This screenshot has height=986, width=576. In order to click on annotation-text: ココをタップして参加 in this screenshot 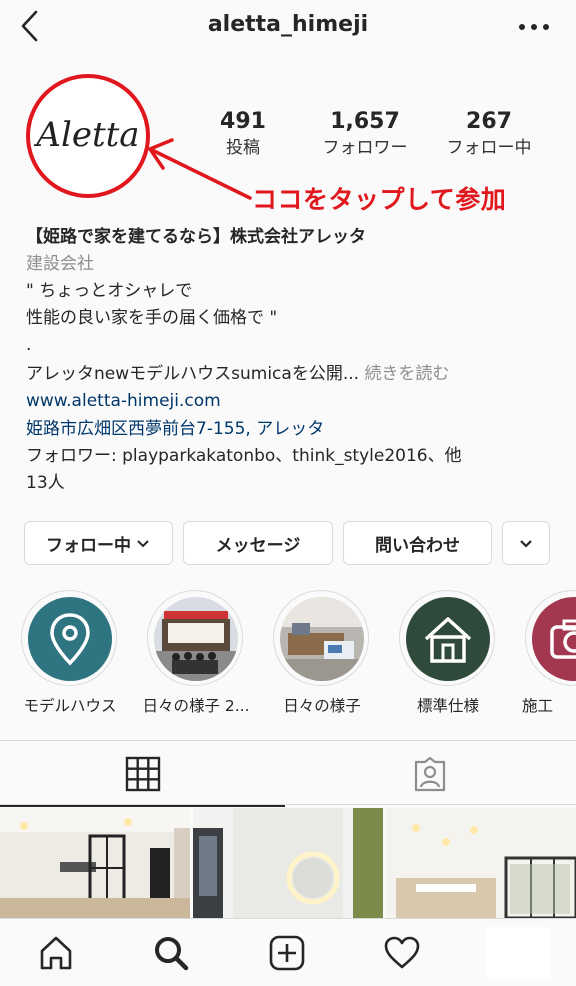, I will do `click(379, 199)`.